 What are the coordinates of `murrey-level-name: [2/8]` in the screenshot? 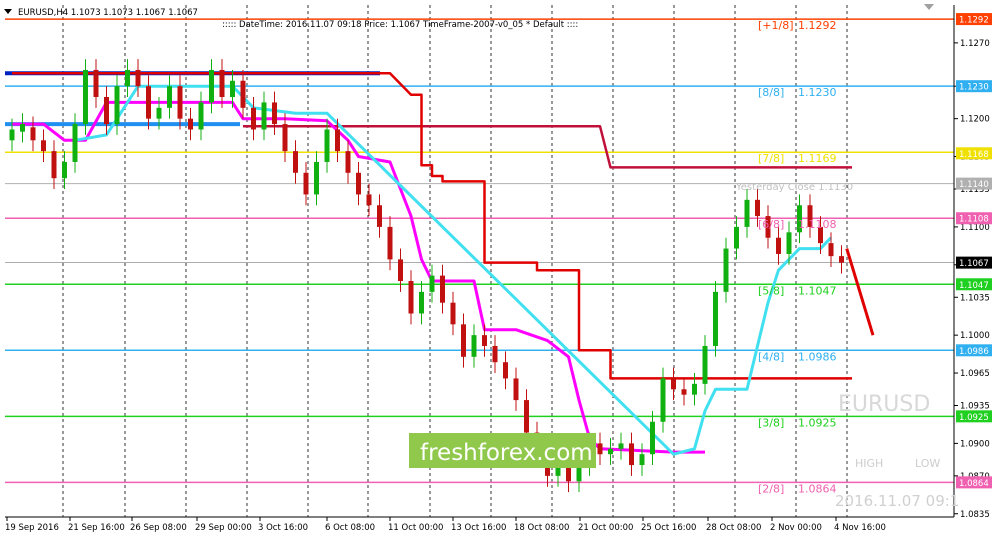 It's located at (771, 488).